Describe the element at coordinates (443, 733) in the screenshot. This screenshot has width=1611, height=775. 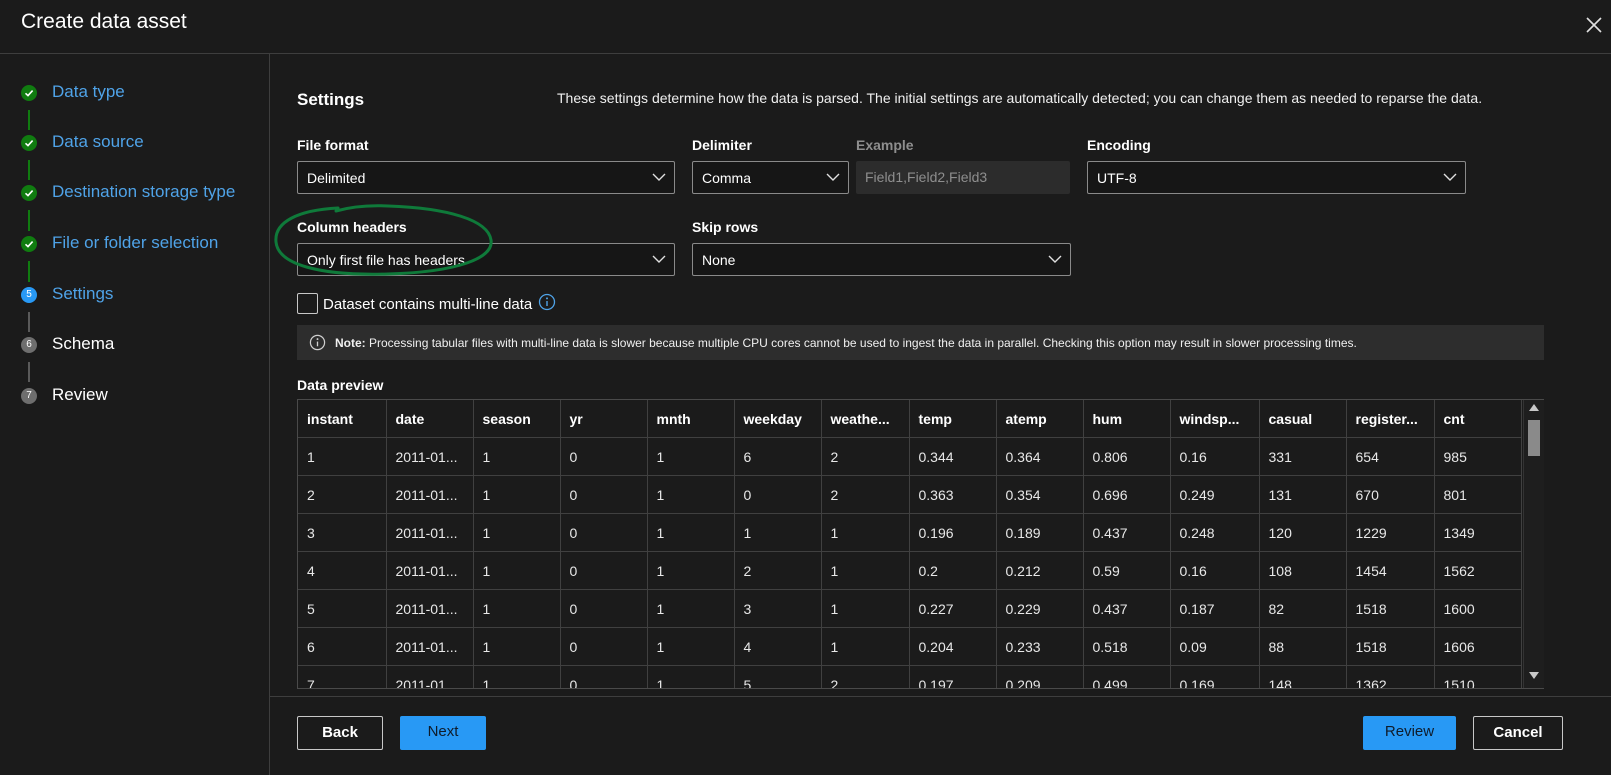
I see `next-button: Next` at that location.